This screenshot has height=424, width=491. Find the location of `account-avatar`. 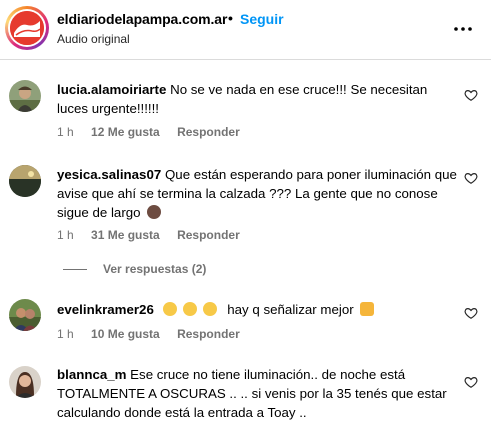

account-avatar is located at coordinates (27, 28).